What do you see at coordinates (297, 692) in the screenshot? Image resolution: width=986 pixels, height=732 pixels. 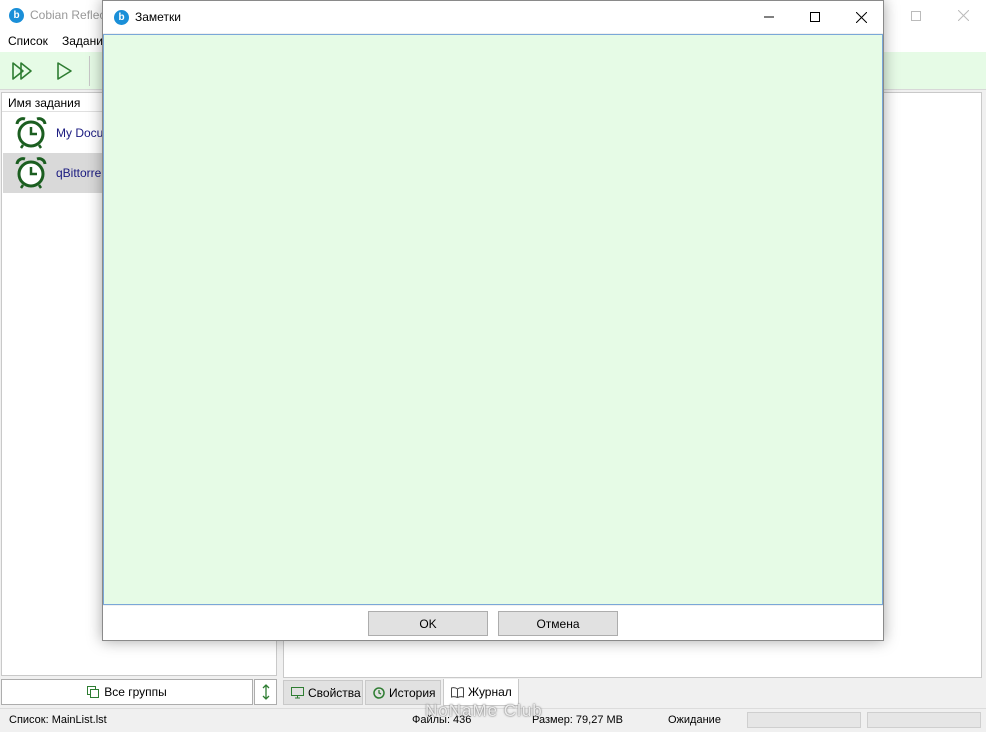 I see `monitor-icon` at bounding box center [297, 692].